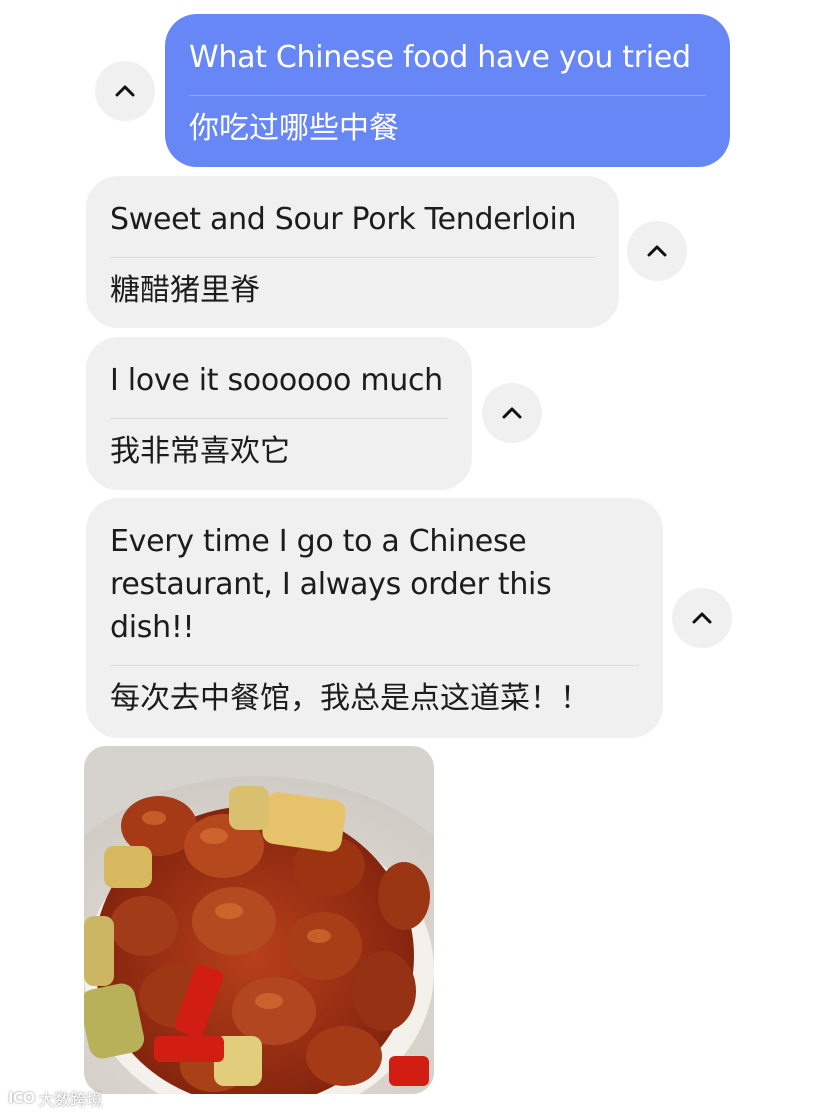 Image resolution: width=828 pixels, height=1114 pixels. I want to click on food-photo, so click(259, 920).